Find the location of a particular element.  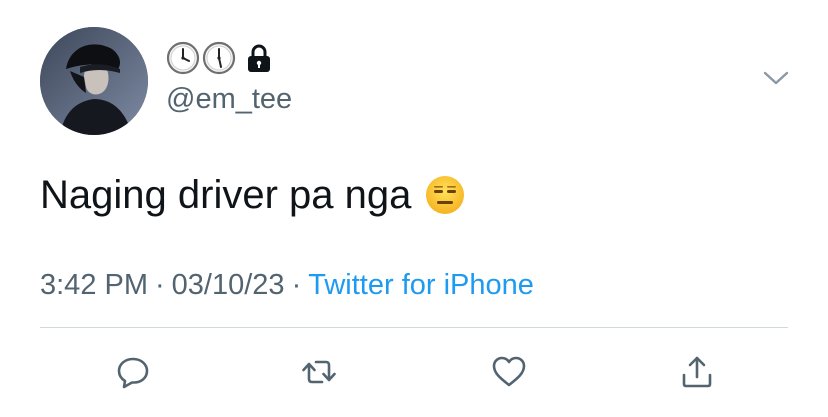

expressionless-face-emoji is located at coordinates (445, 195).